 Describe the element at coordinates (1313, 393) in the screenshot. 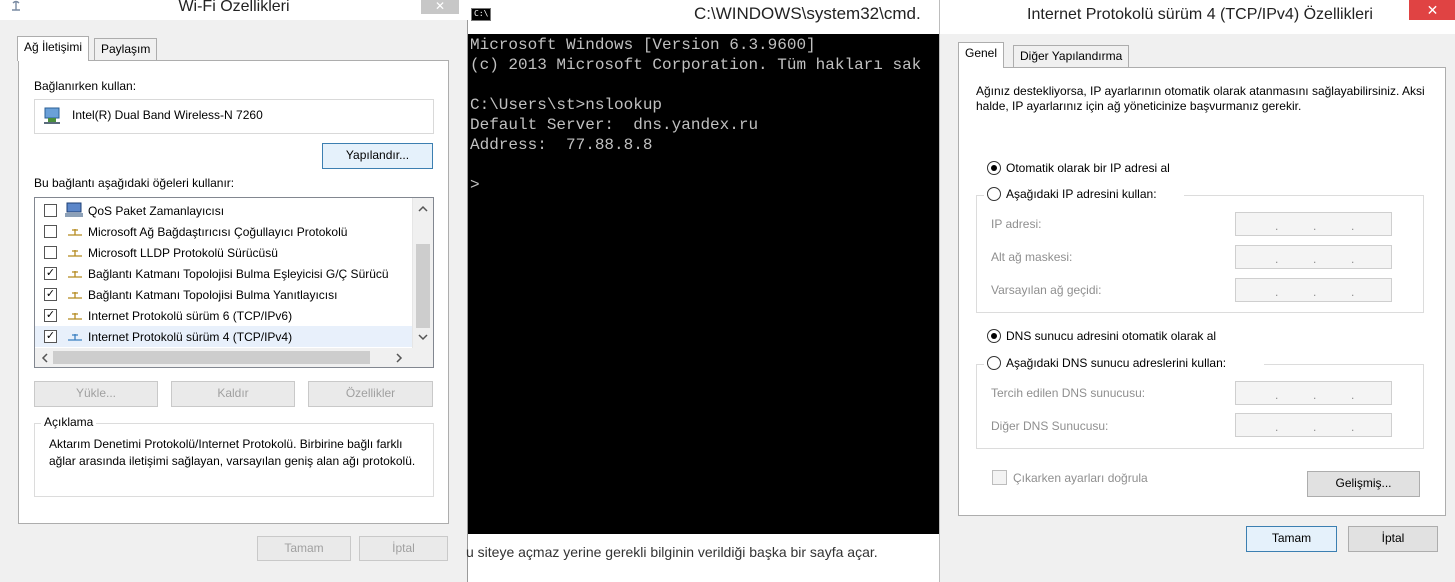

I see `preferred-dns-field: . . .` at that location.